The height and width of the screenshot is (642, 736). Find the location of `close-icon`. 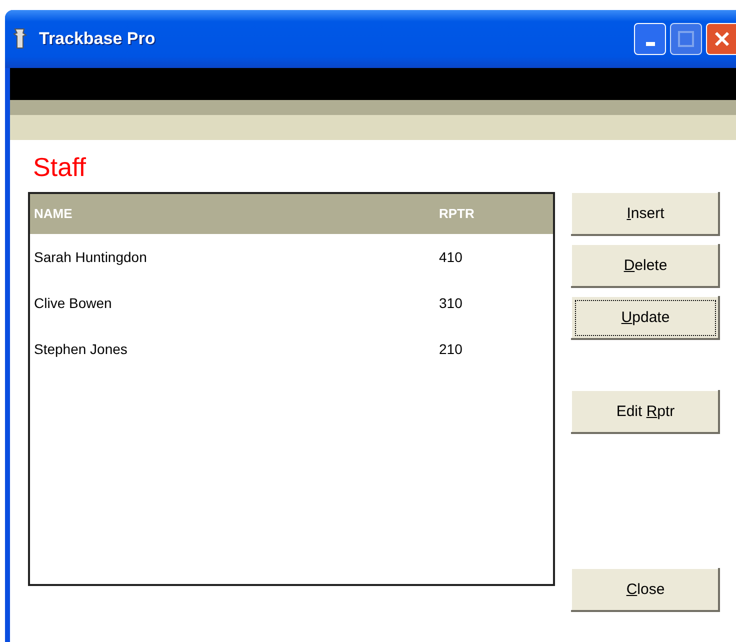

close-icon is located at coordinates (721, 39).